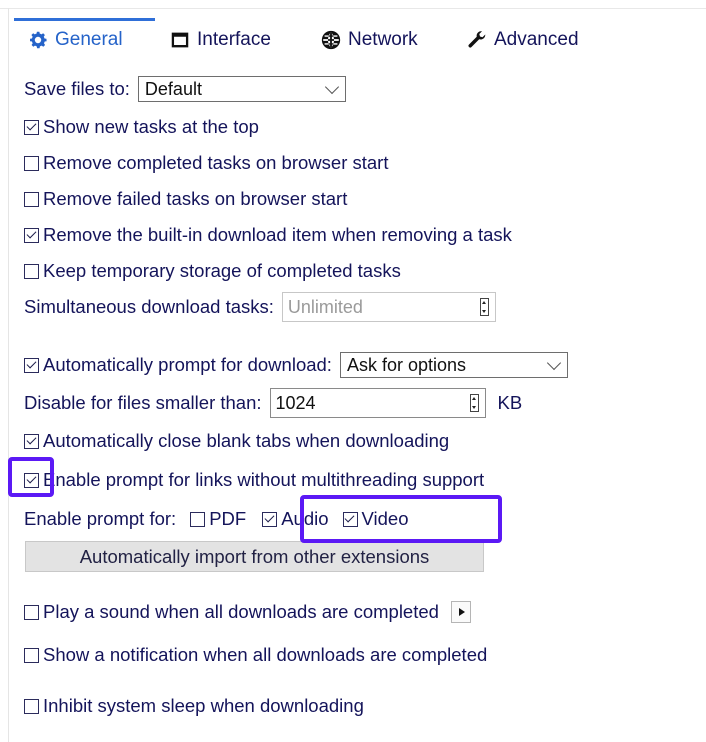 The width and height of the screenshot is (706, 742). I want to click on save-files-row: Save files to: Default, so click(185, 89).